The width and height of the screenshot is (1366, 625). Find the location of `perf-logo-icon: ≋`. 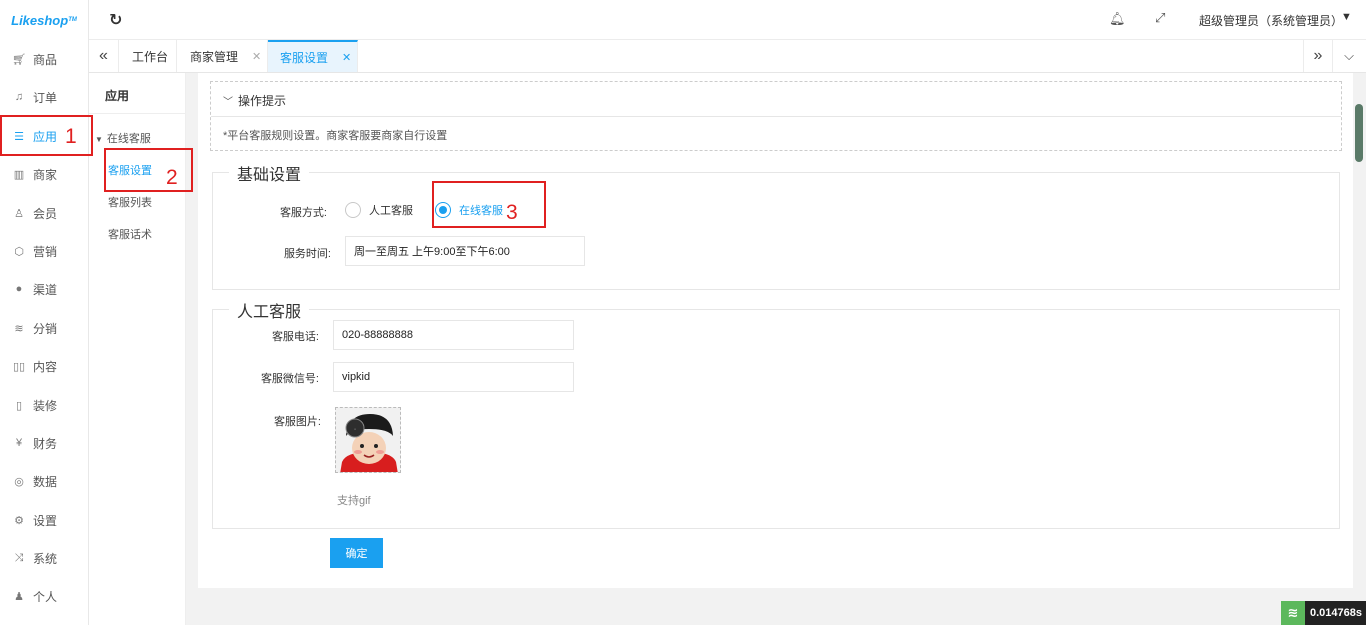

perf-logo-icon: ≋ is located at coordinates (1293, 613).